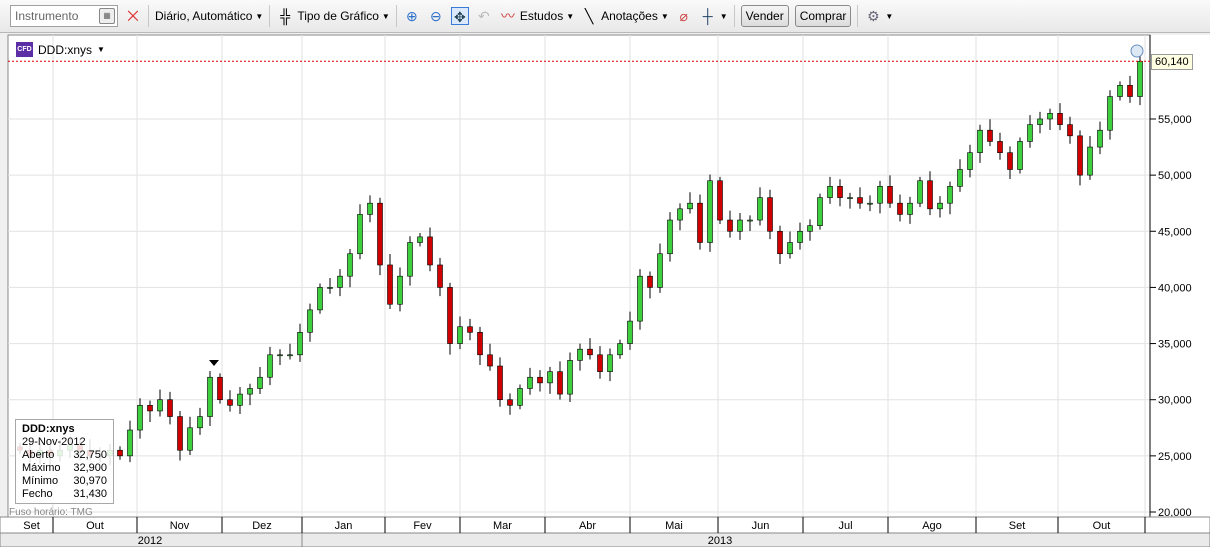 The width and height of the screenshot is (1210, 547). I want to click on month-label: Mai, so click(674, 526).